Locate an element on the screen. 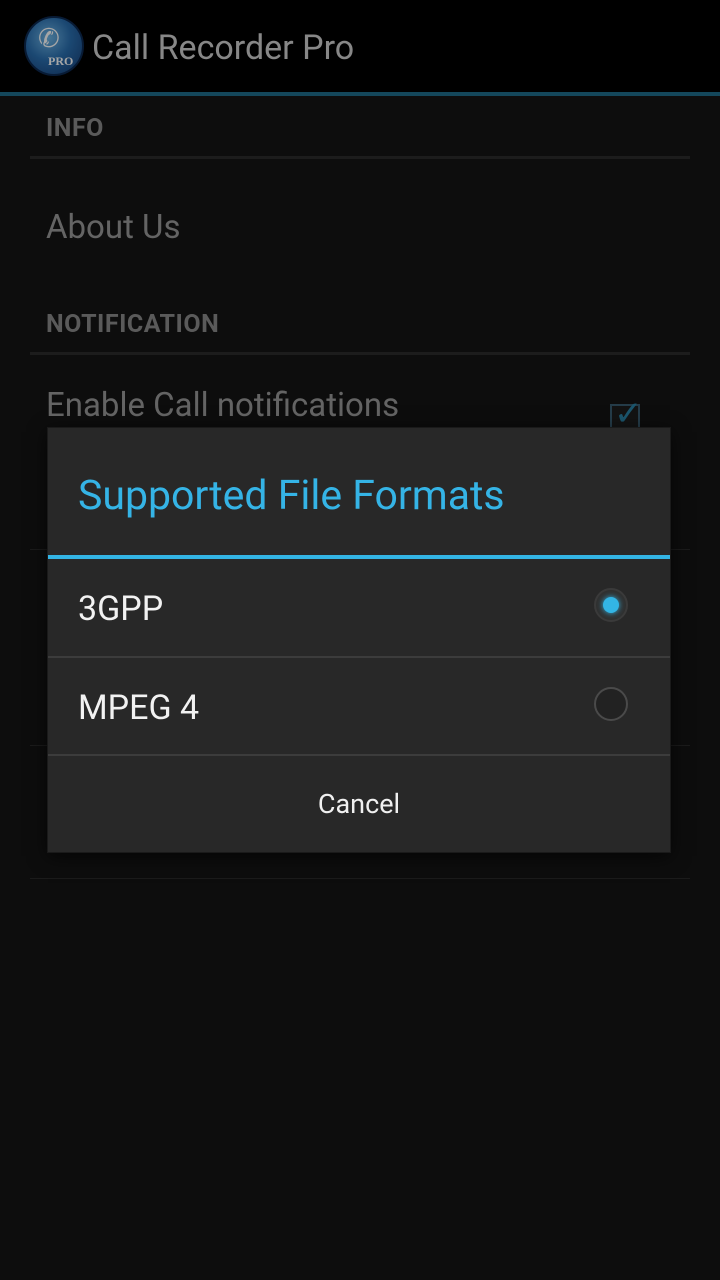  format-option-3gpp: 3GPP is located at coordinates (359, 607).